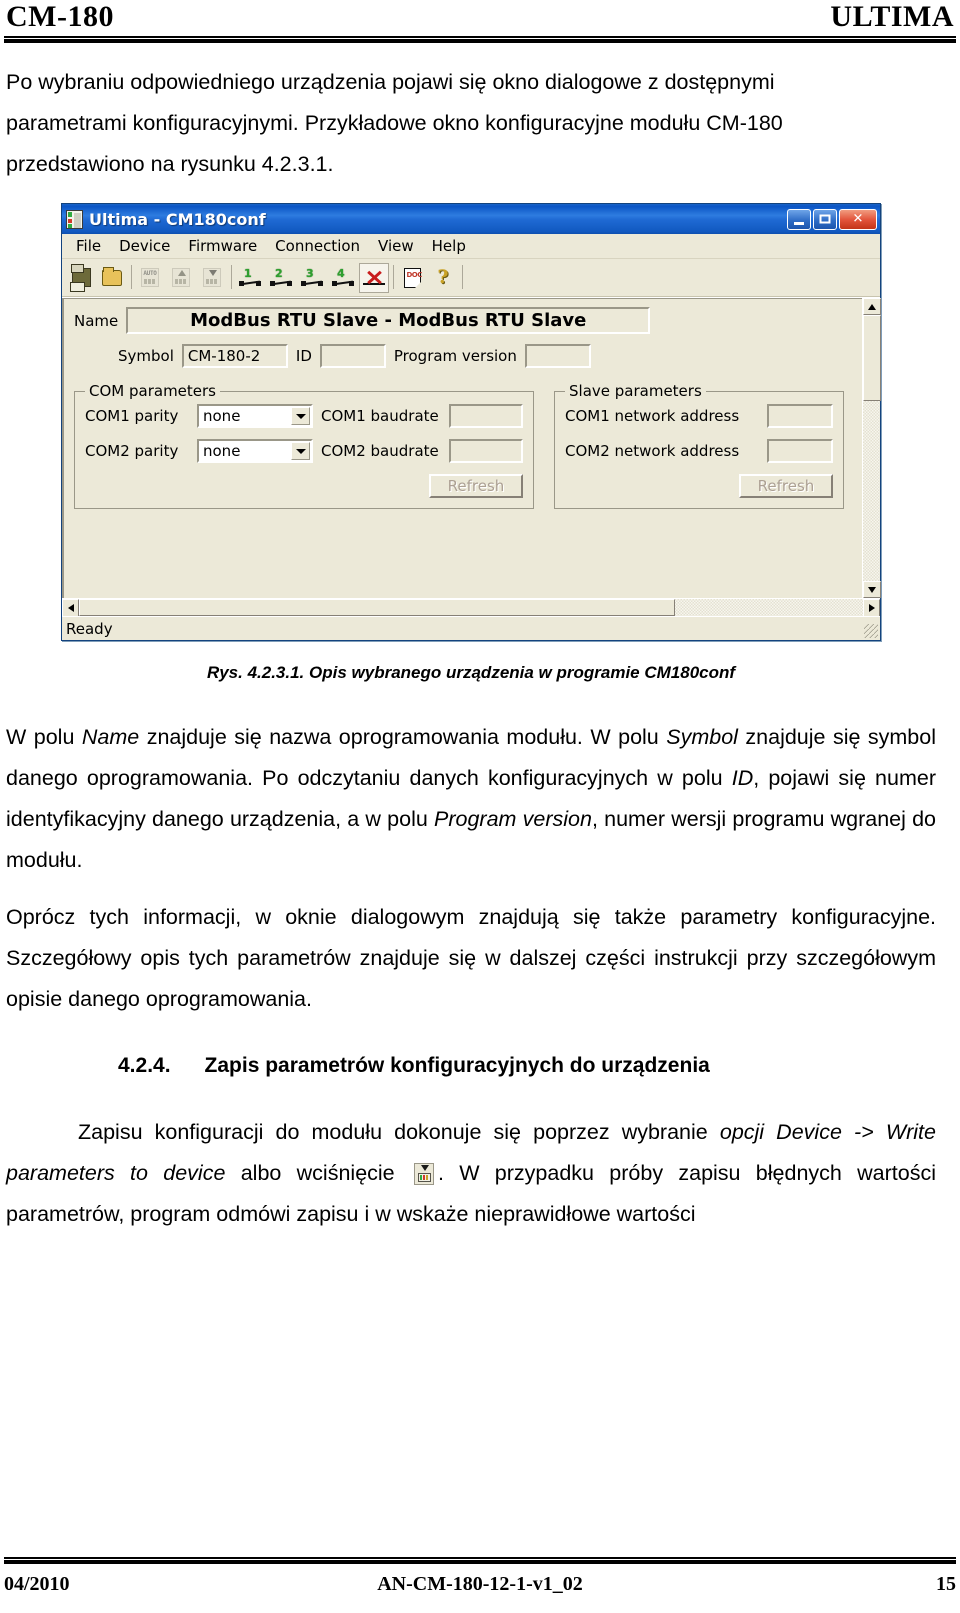 The width and height of the screenshot is (960, 1613). I want to click on horizontal-scrollbar, so click(471, 607).